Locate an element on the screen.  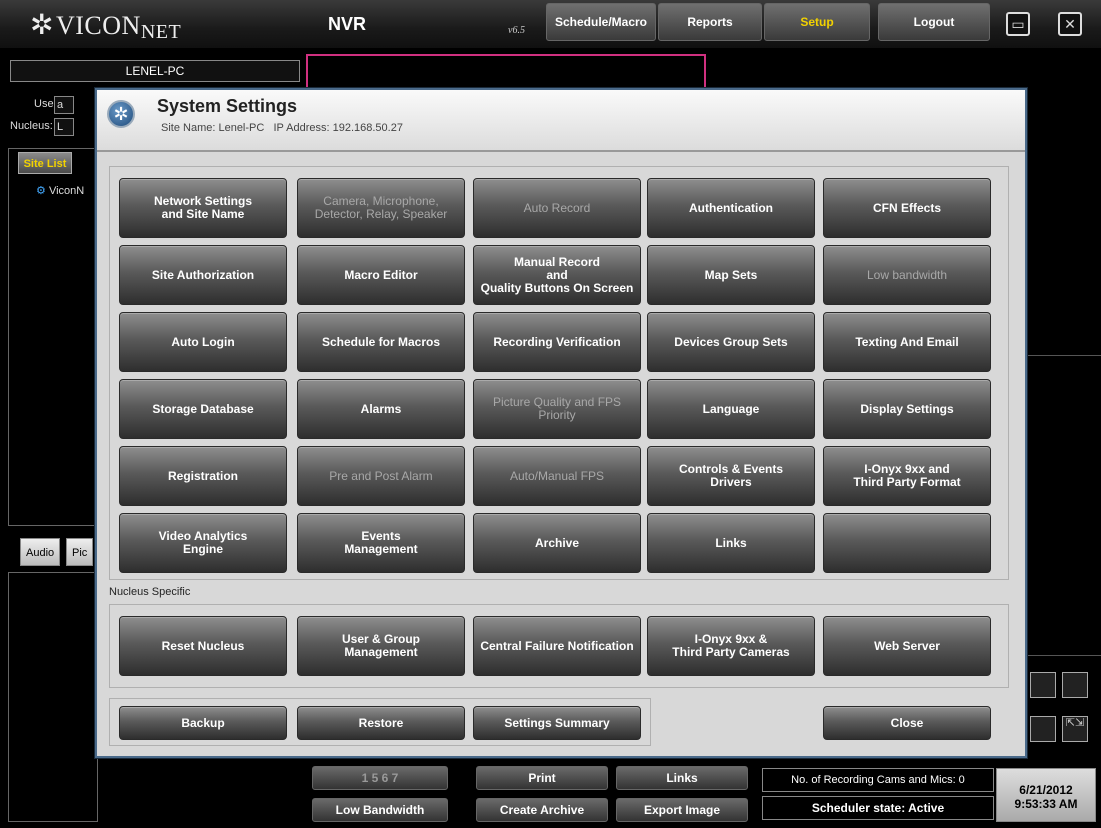
devices-group-sets-button: Devices Group Sets is located at coordinates (731, 342).